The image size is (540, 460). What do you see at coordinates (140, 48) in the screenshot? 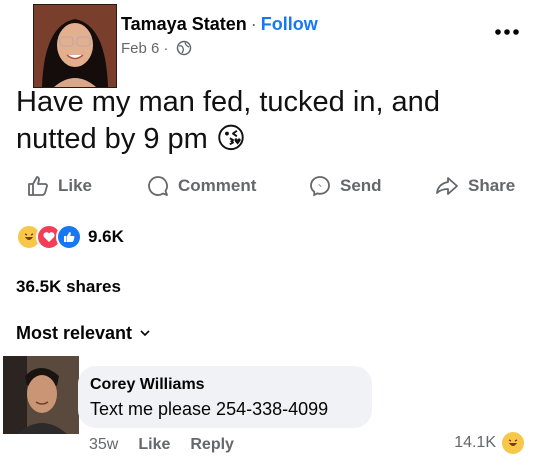
I see `post-date: Feb 6` at bounding box center [140, 48].